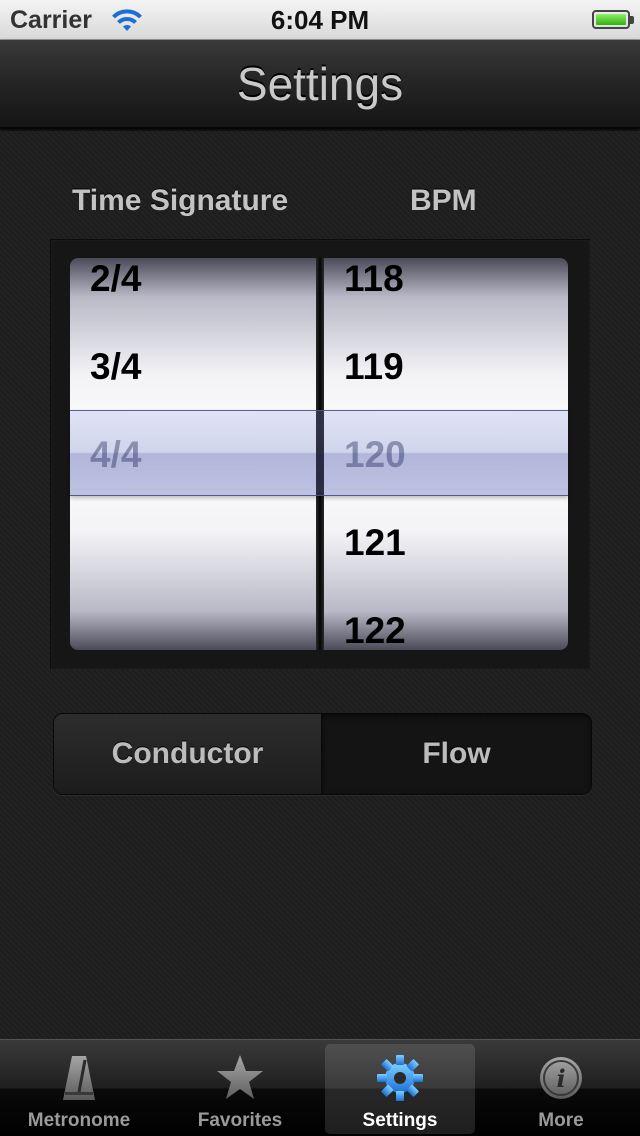 The image size is (640, 1136). Describe the element at coordinates (188, 754) in the screenshot. I see `segment-conductor: Conductor` at that location.